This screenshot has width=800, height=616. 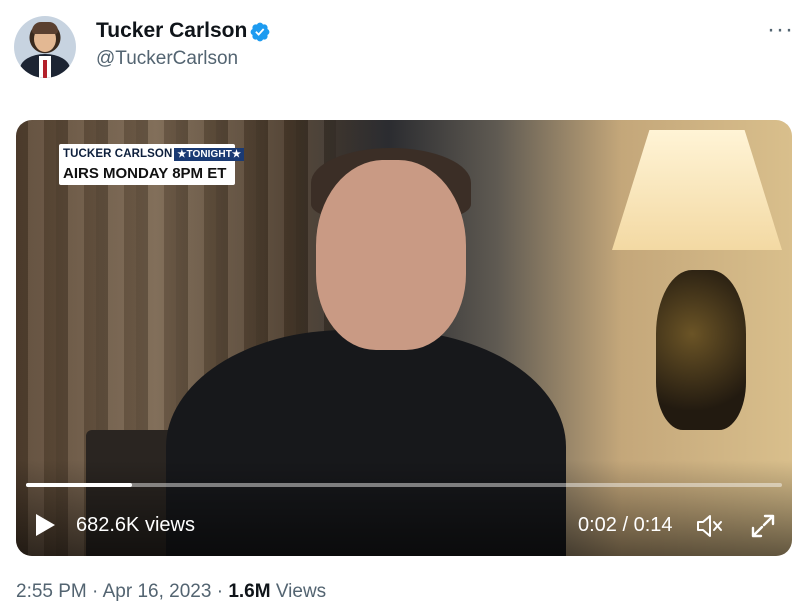 I want to click on video-views-count: 682.6K views, so click(x=135, y=525).